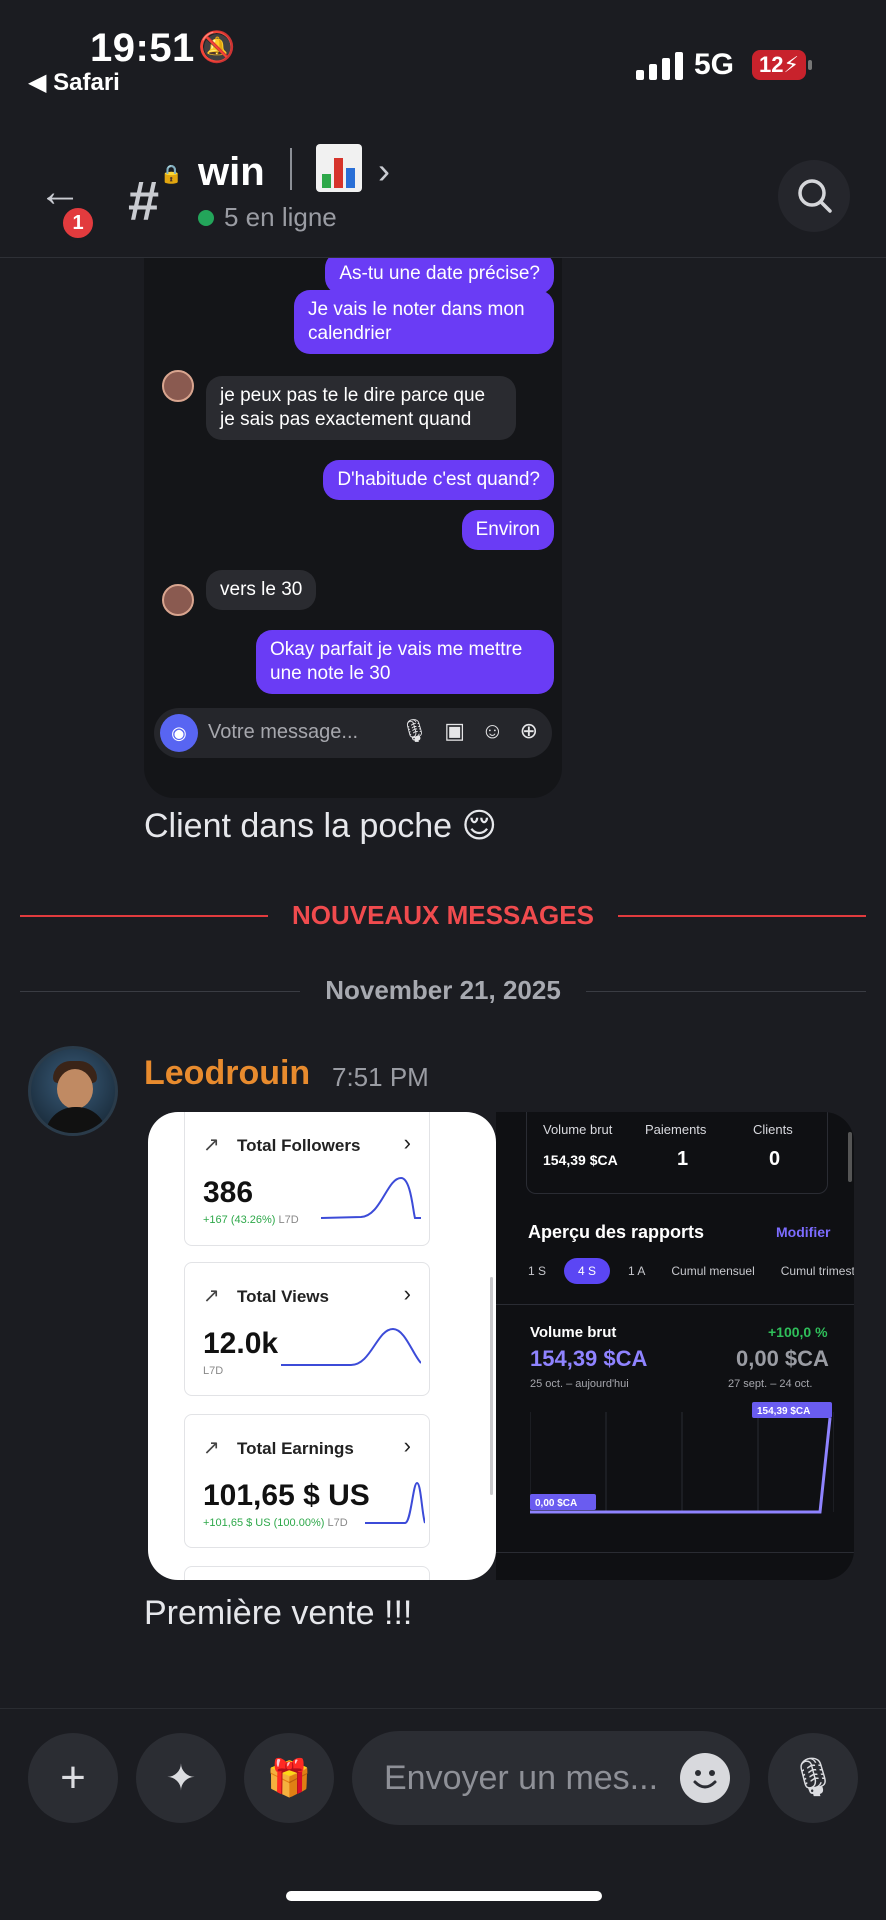 This screenshot has height=1920, width=886. Describe the element at coordinates (228, 1192) in the screenshot. I see `card-value: 386` at that location.